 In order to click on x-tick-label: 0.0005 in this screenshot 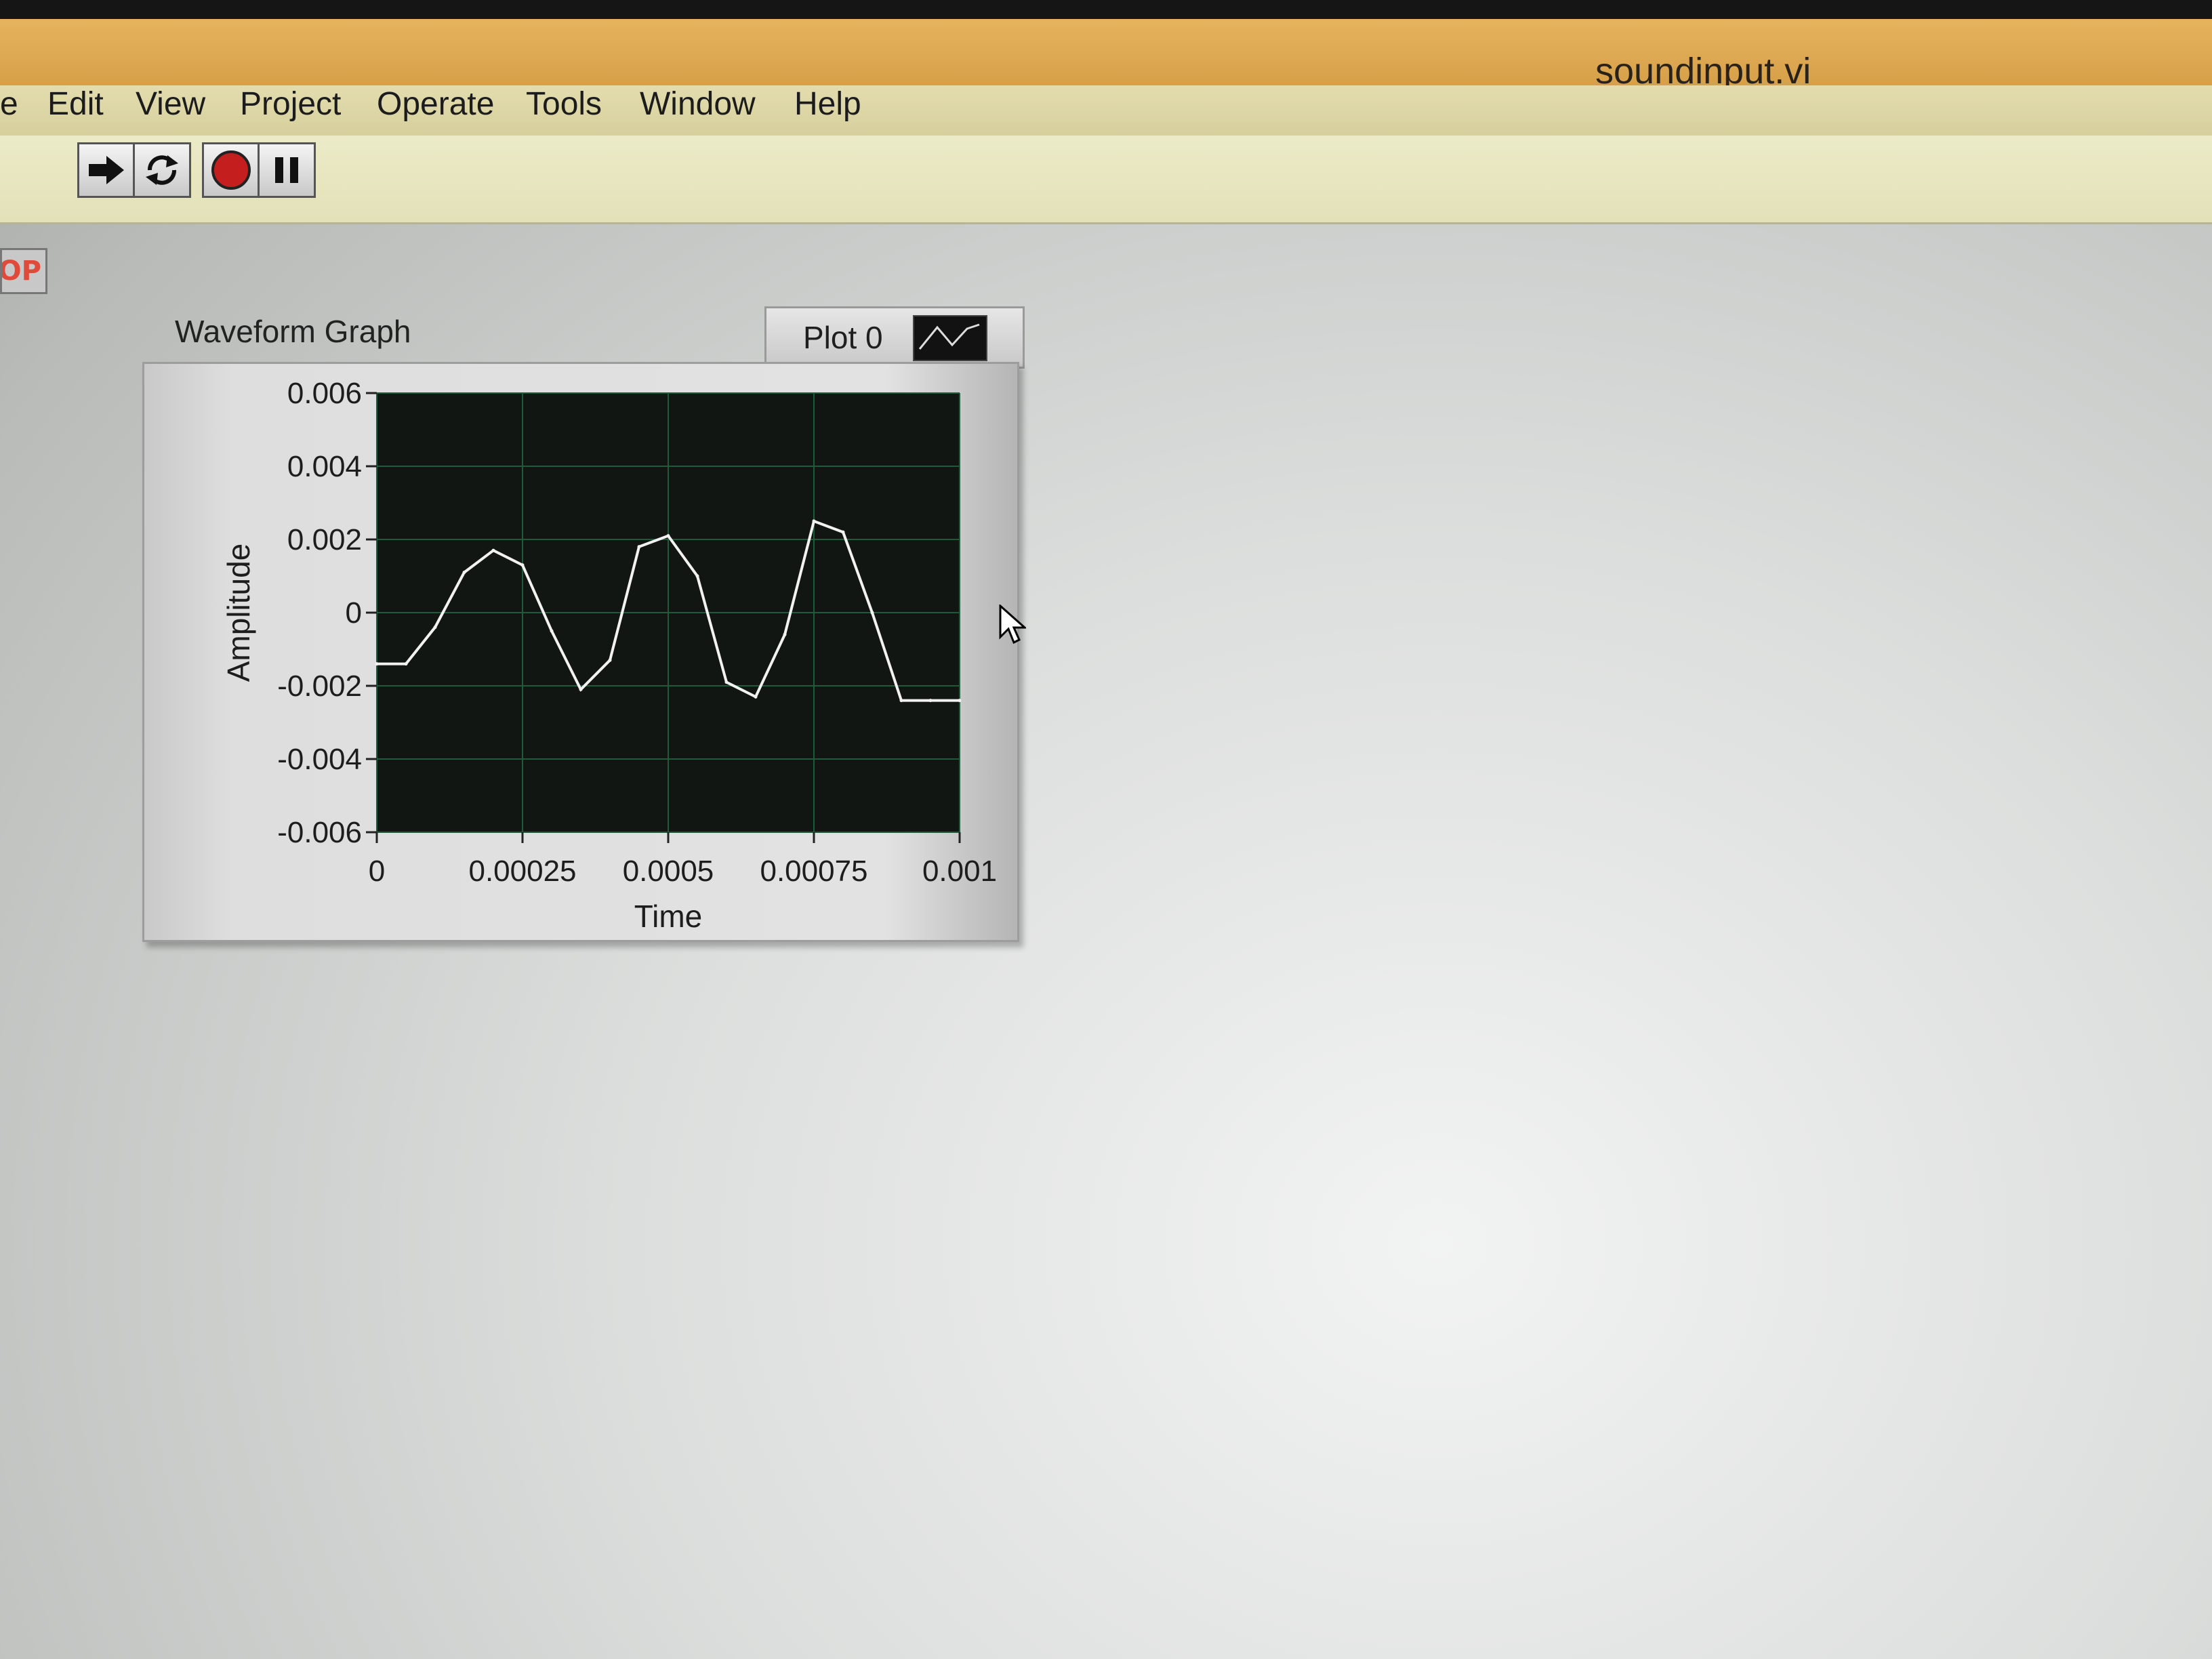, I will do `click(668, 872)`.